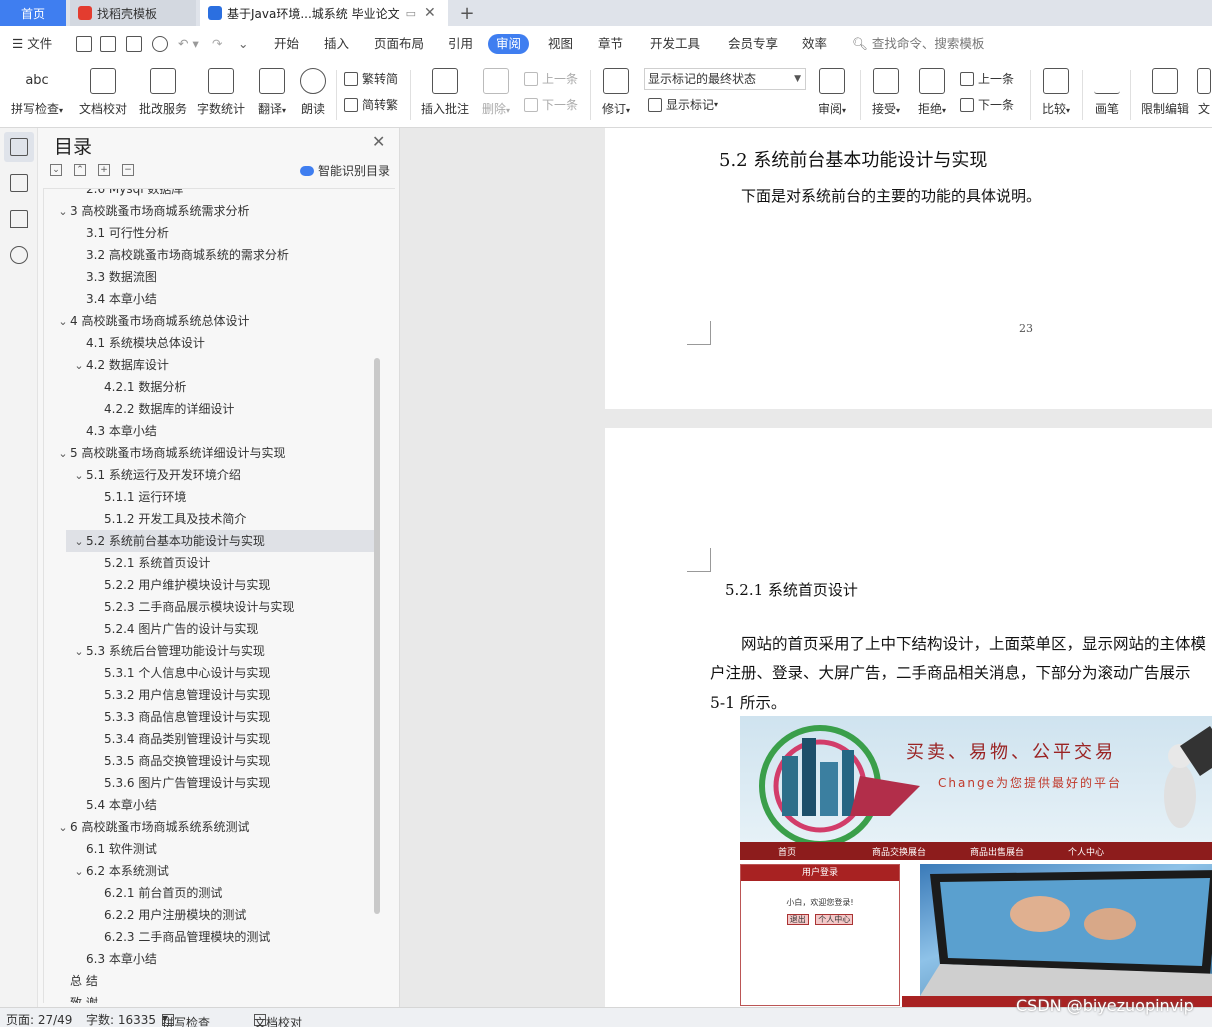 The height and width of the screenshot is (1027, 1212). Describe the element at coordinates (186, 1019) in the screenshot. I see `status-spellcheck: 拼写检查 ▾` at that location.